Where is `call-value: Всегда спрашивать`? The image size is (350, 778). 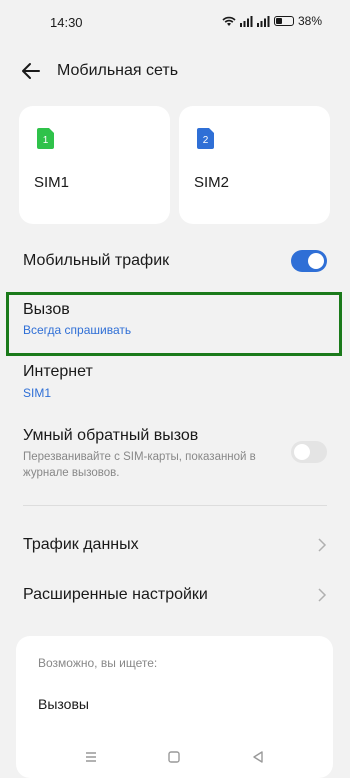 call-value: Всегда спрашивать is located at coordinates (77, 330).